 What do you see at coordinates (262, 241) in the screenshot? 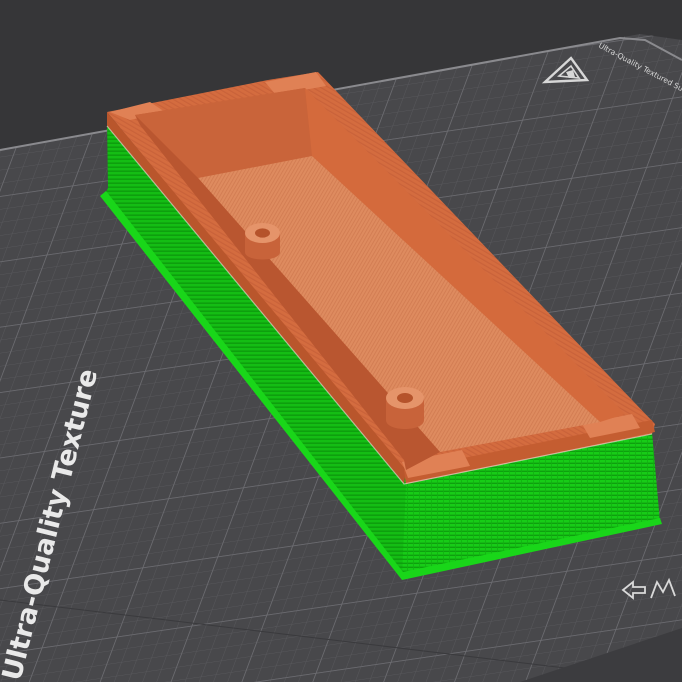
I see `screw-post-back` at bounding box center [262, 241].